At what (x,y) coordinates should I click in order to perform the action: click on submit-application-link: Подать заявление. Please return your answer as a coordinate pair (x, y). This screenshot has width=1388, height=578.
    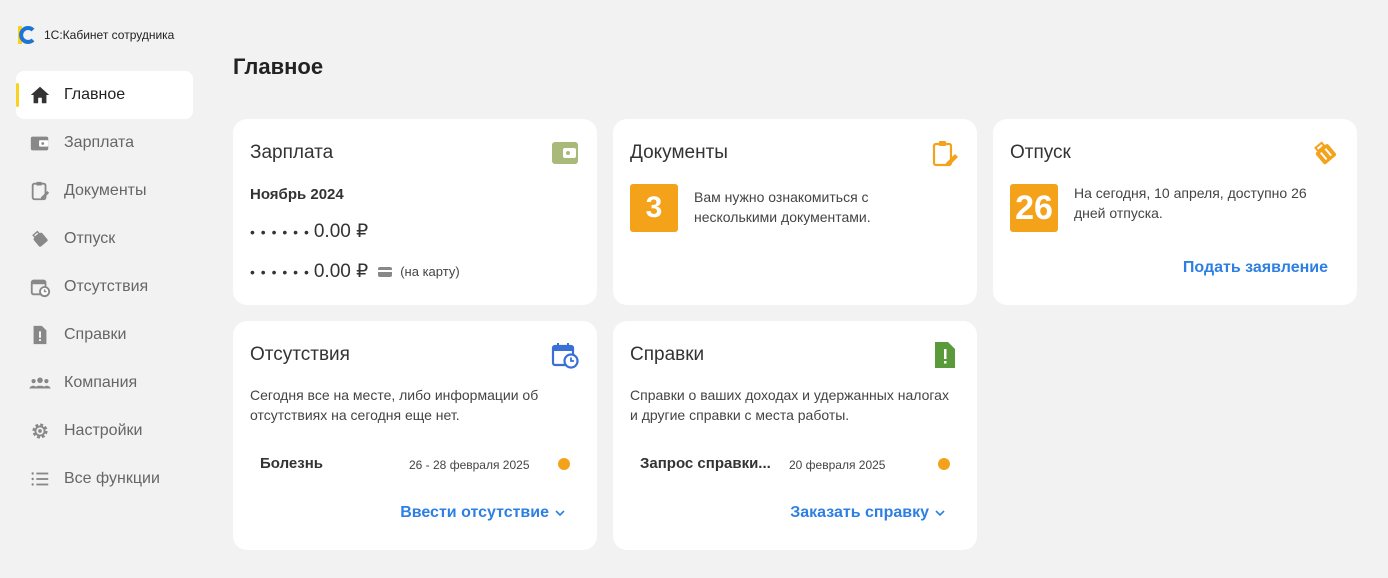
    Looking at the image, I should click on (1255, 268).